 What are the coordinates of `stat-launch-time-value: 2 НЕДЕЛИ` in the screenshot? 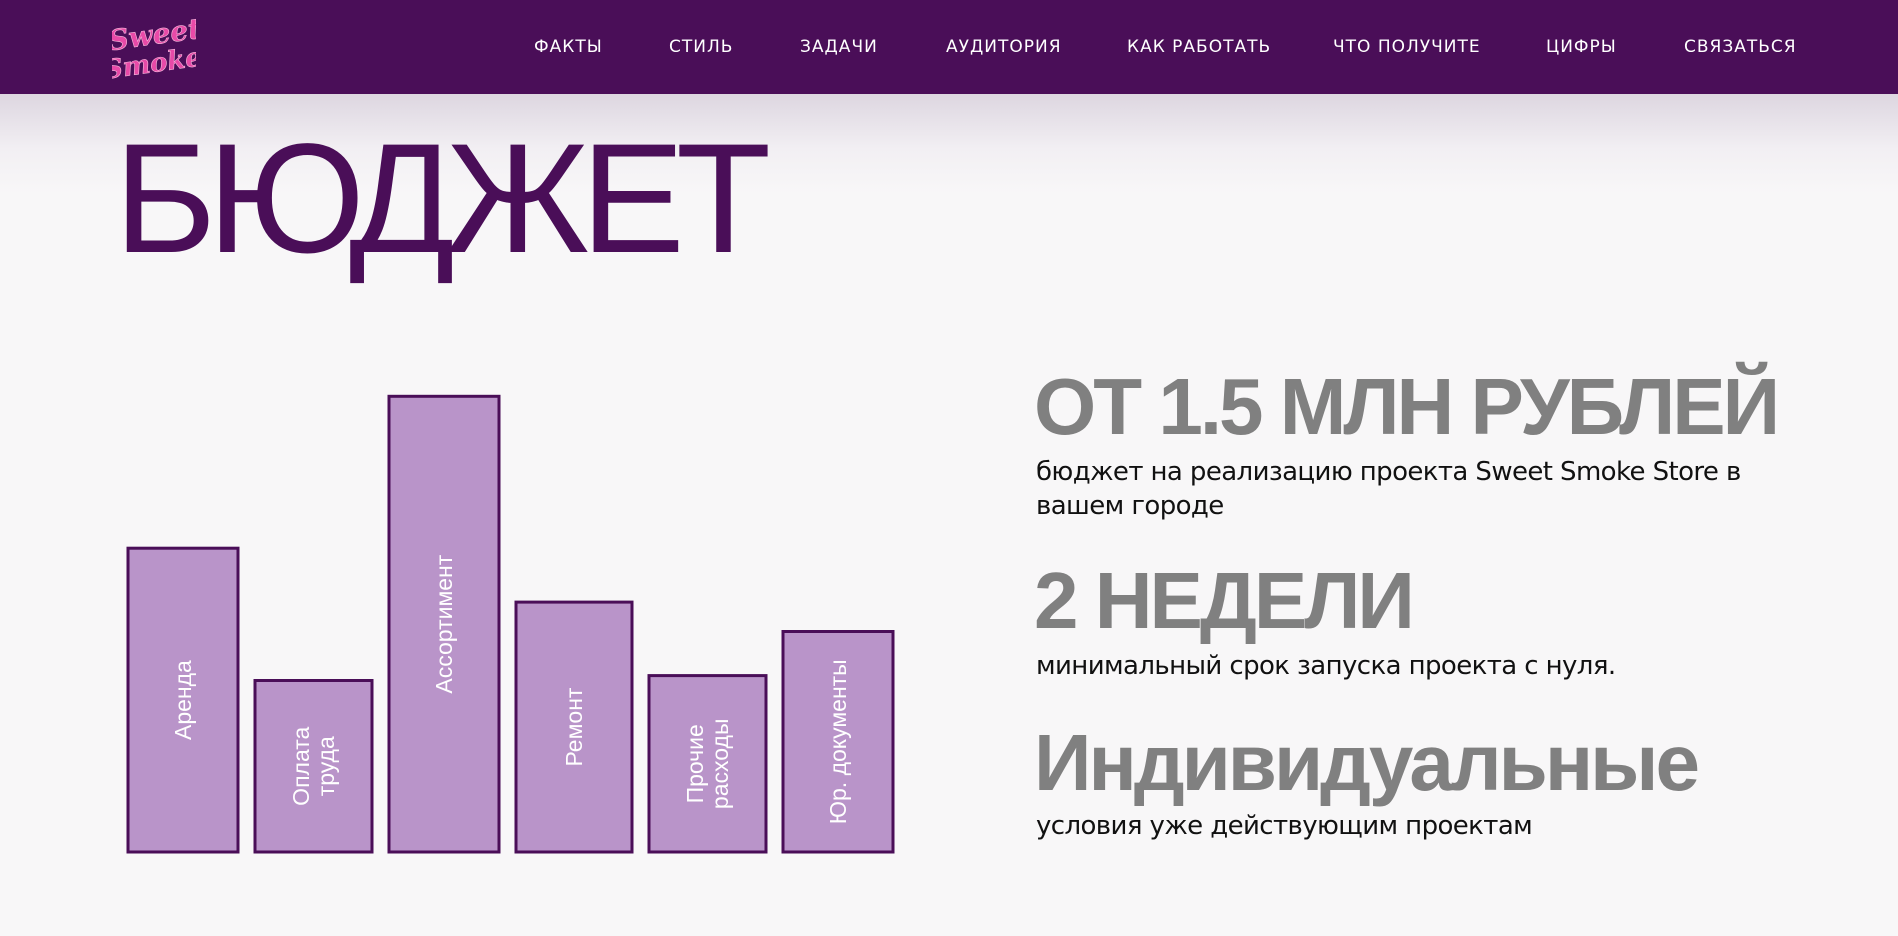 It's located at (1224, 600).